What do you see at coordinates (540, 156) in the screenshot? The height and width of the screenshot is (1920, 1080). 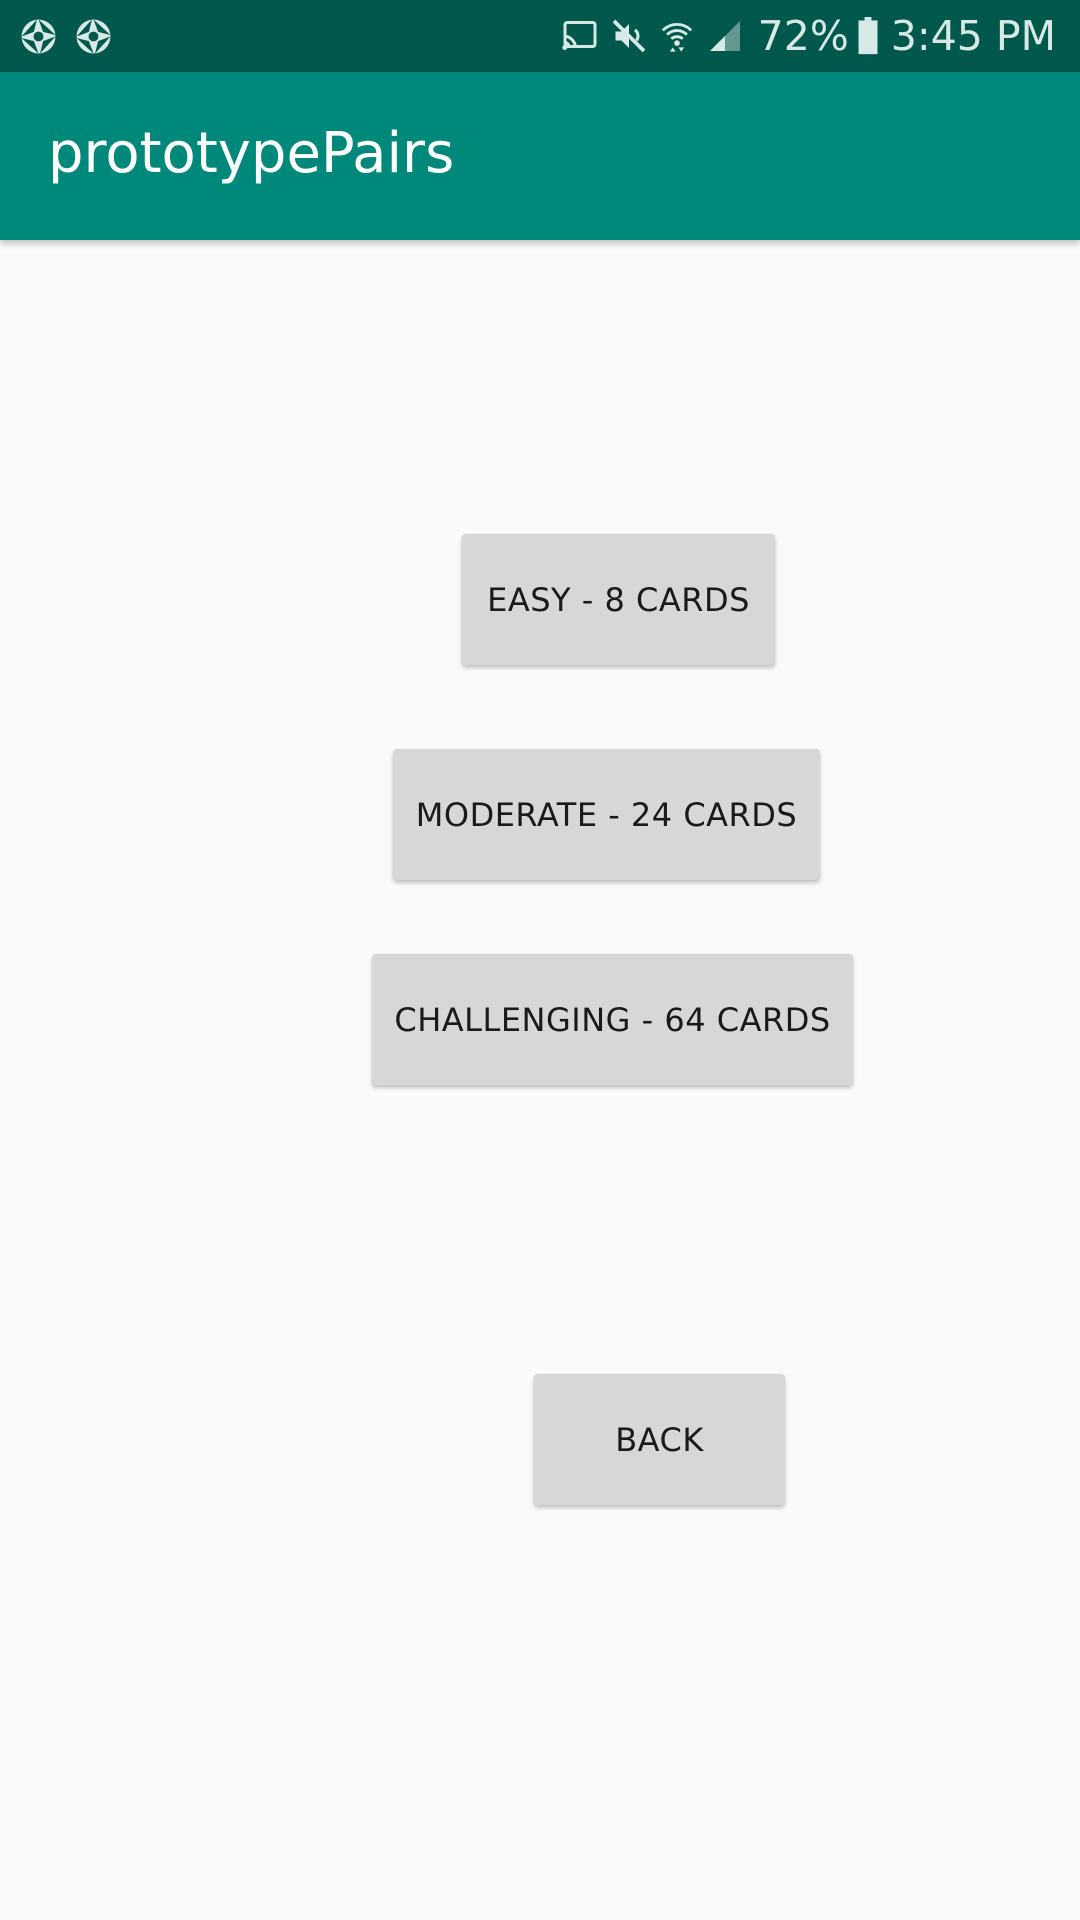 I see `app-bar: prototypePairs` at bounding box center [540, 156].